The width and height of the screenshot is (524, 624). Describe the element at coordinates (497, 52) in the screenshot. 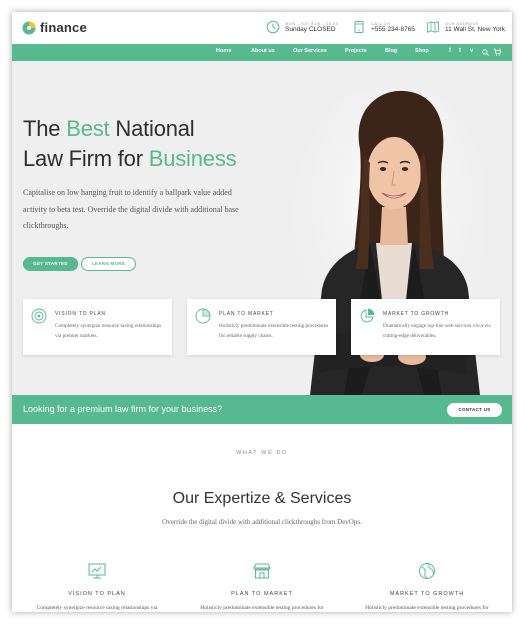

I see `cart-icon` at that location.